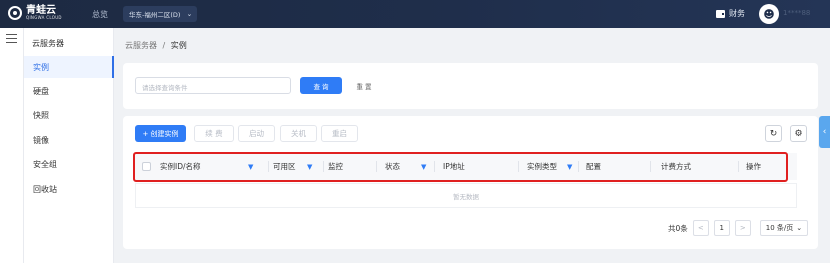  I want to click on logo: 青蛙云 QINGWA CLOUD, so click(35, 13).